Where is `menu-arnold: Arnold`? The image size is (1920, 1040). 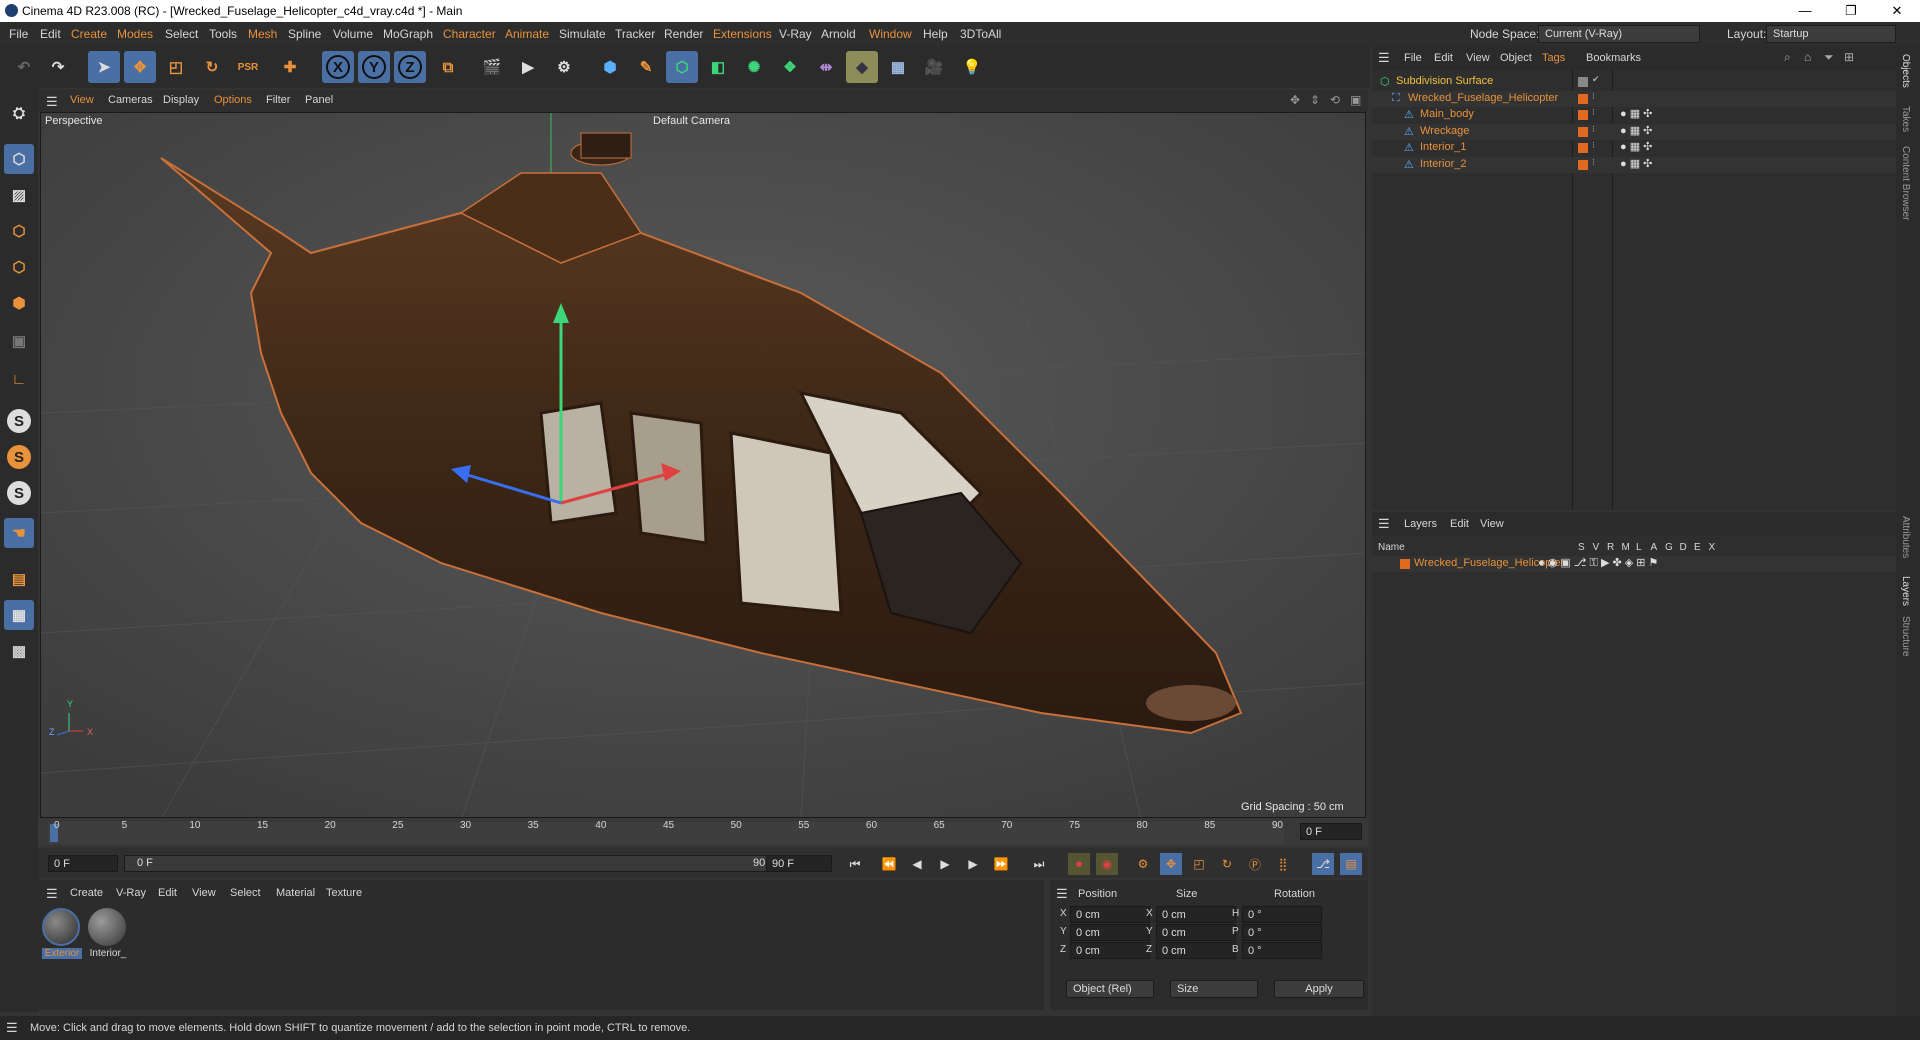
menu-arnold: Arnold is located at coordinates (838, 34).